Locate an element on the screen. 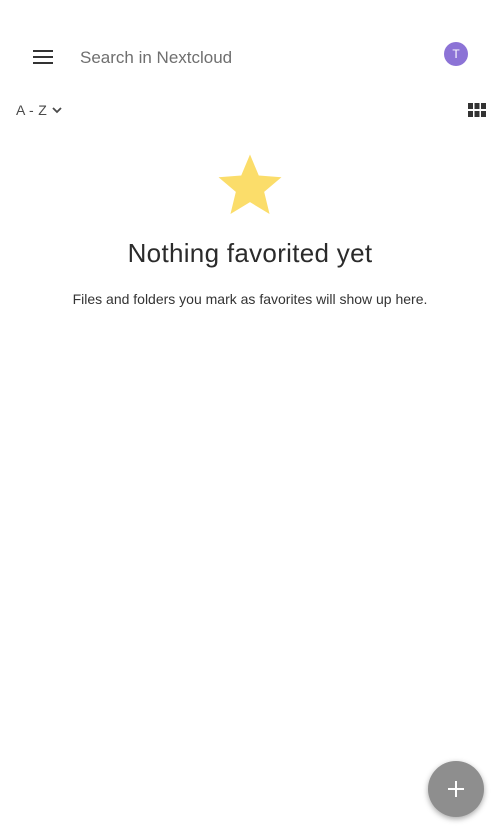 Image resolution: width=500 pixels, height=833 pixels. top-app-bar: T is located at coordinates (250, 57).